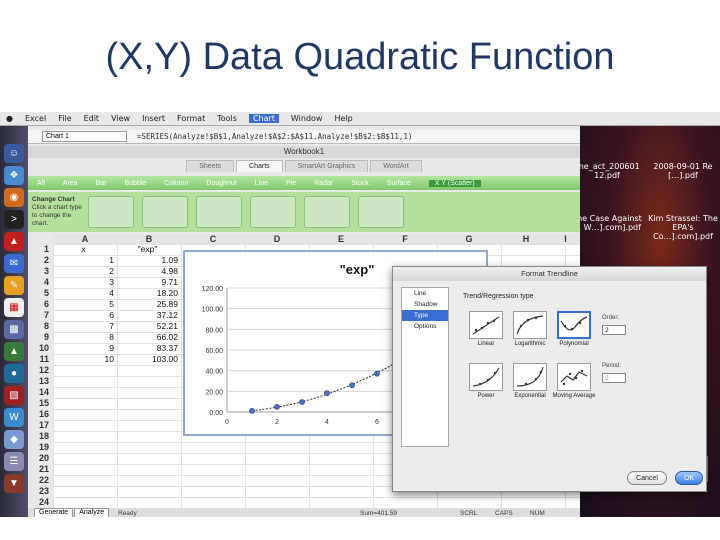 This screenshot has height=540, width=720. I want to click on grapher-icon: ▲, so click(14, 351).